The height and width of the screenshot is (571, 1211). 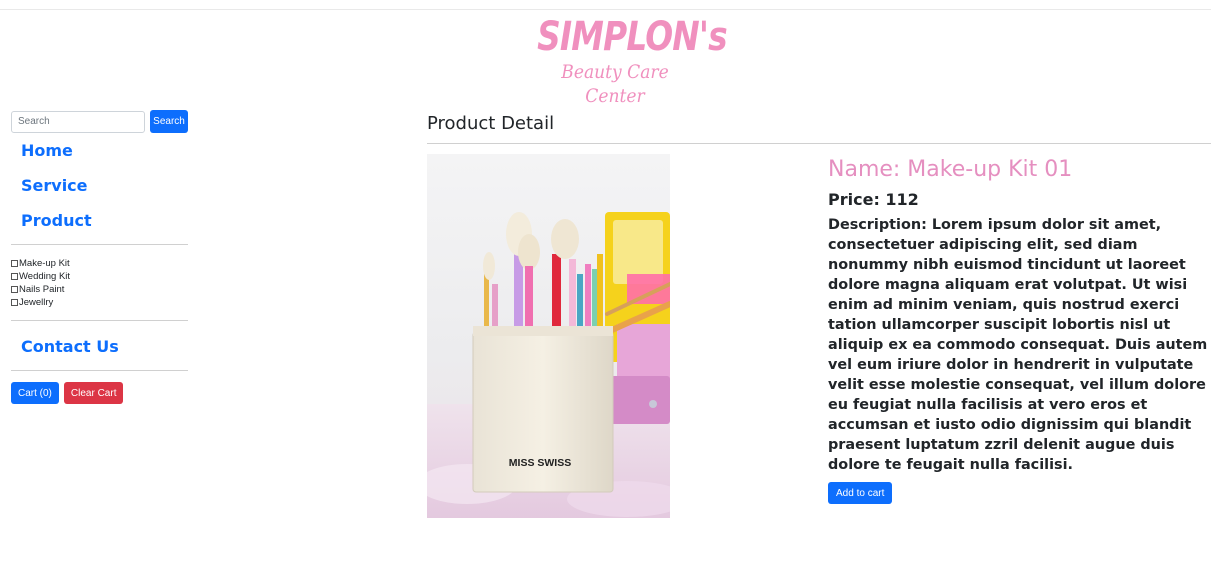 I want to click on cart-button: Cart (0), so click(x=35, y=393).